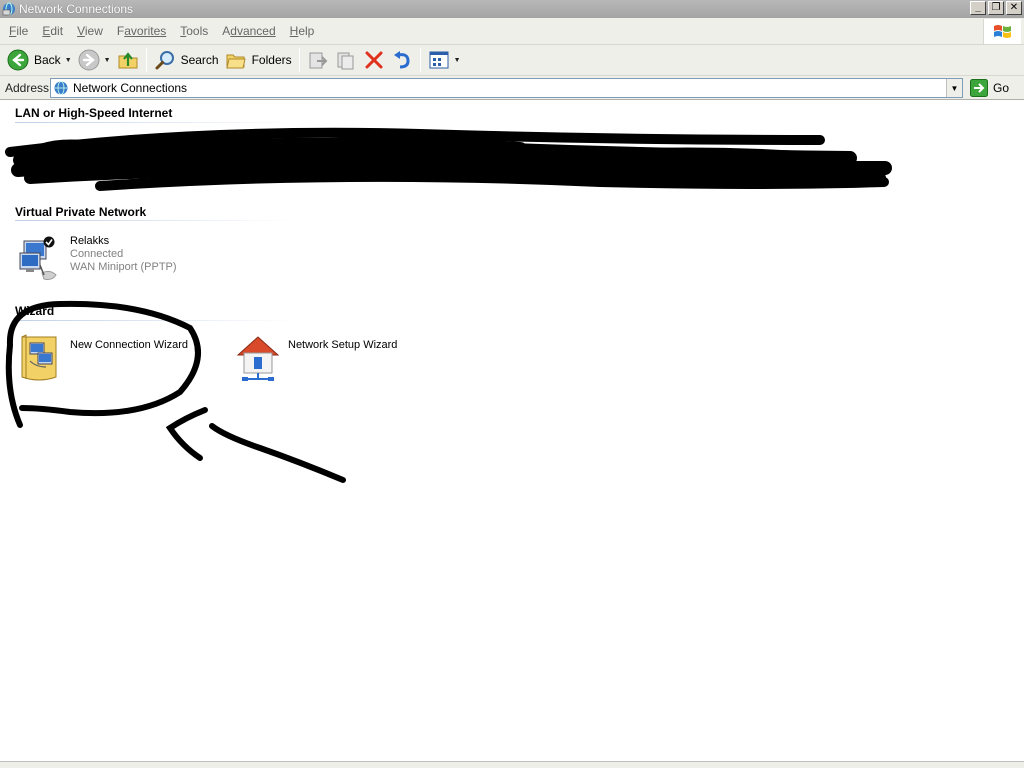 The image size is (1024, 768). I want to click on go-button: Go, so click(989, 88).